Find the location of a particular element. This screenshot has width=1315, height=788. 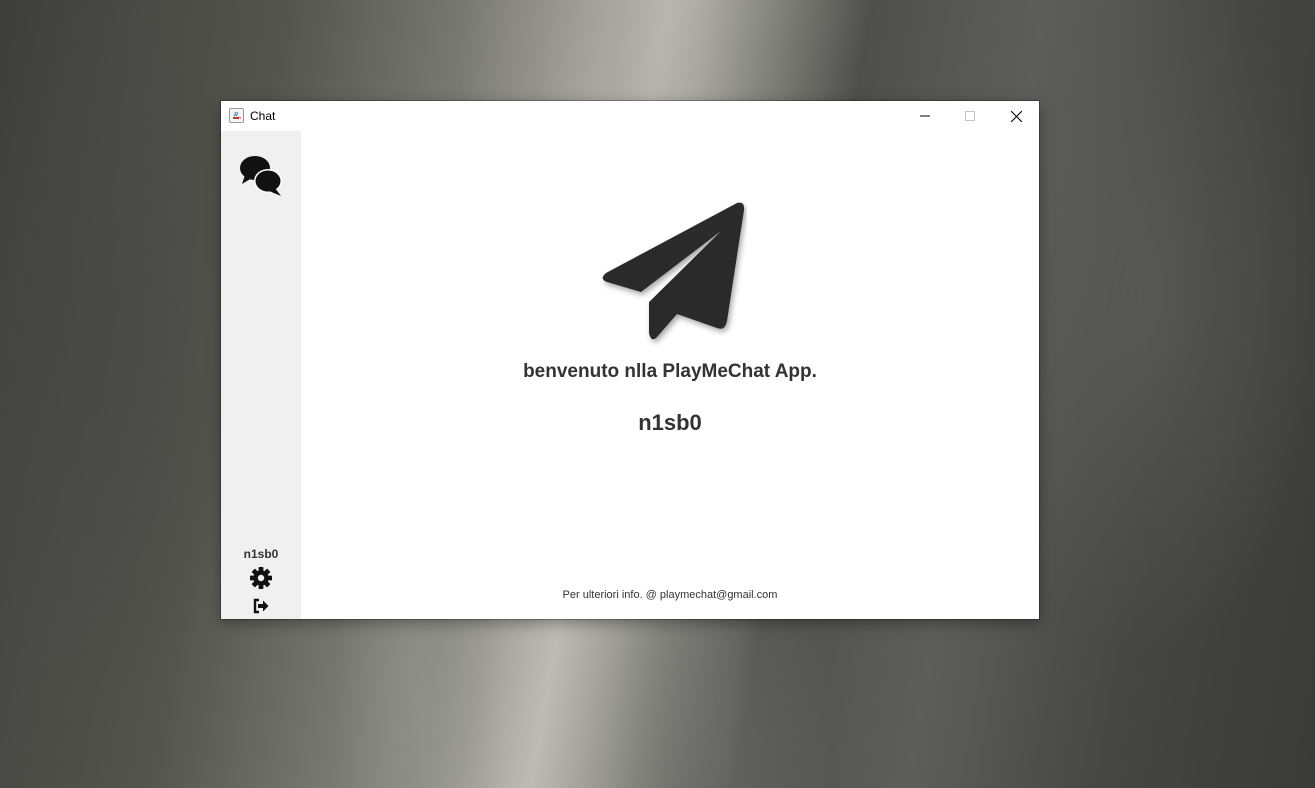

main-username: n1sb0 is located at coordinates (670, 422).